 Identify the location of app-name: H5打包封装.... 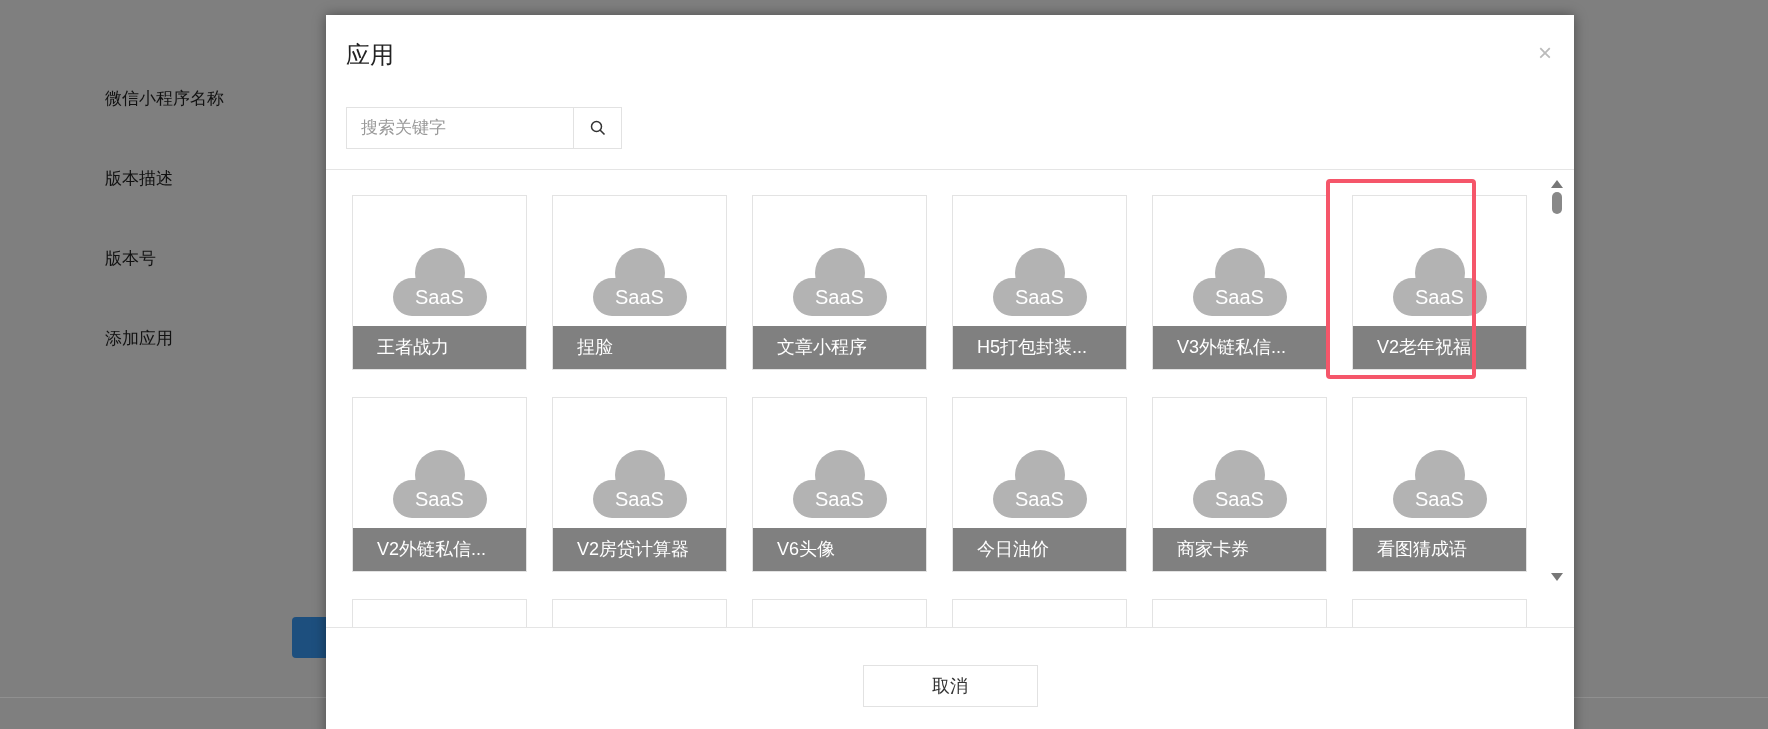
(1032, 347).